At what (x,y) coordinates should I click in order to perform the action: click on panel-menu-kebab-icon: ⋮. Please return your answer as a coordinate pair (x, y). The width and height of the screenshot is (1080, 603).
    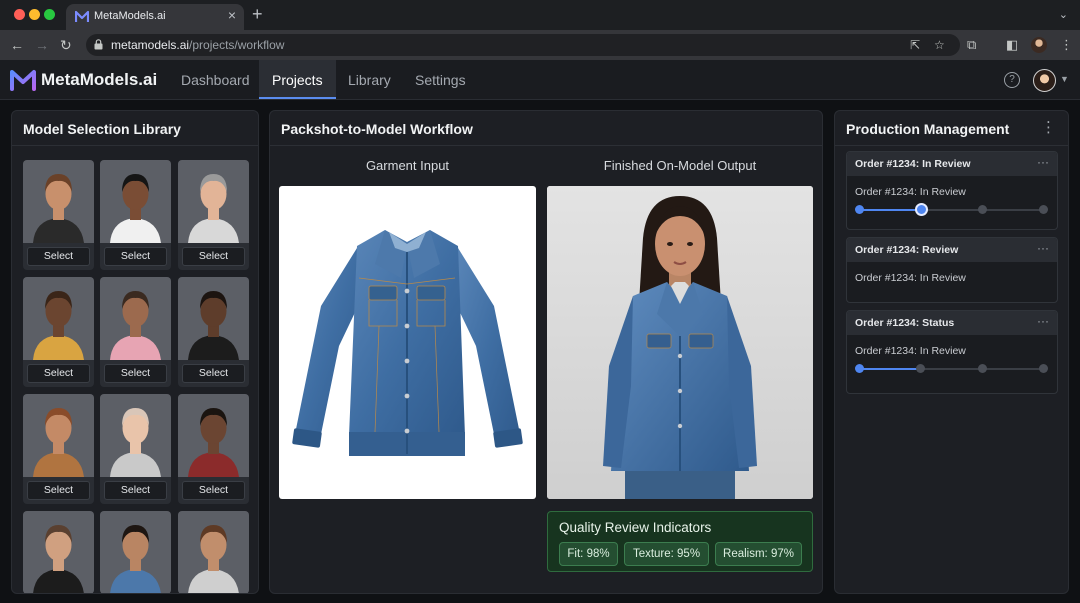
    Looking at the image, I should click on (1048, 127).